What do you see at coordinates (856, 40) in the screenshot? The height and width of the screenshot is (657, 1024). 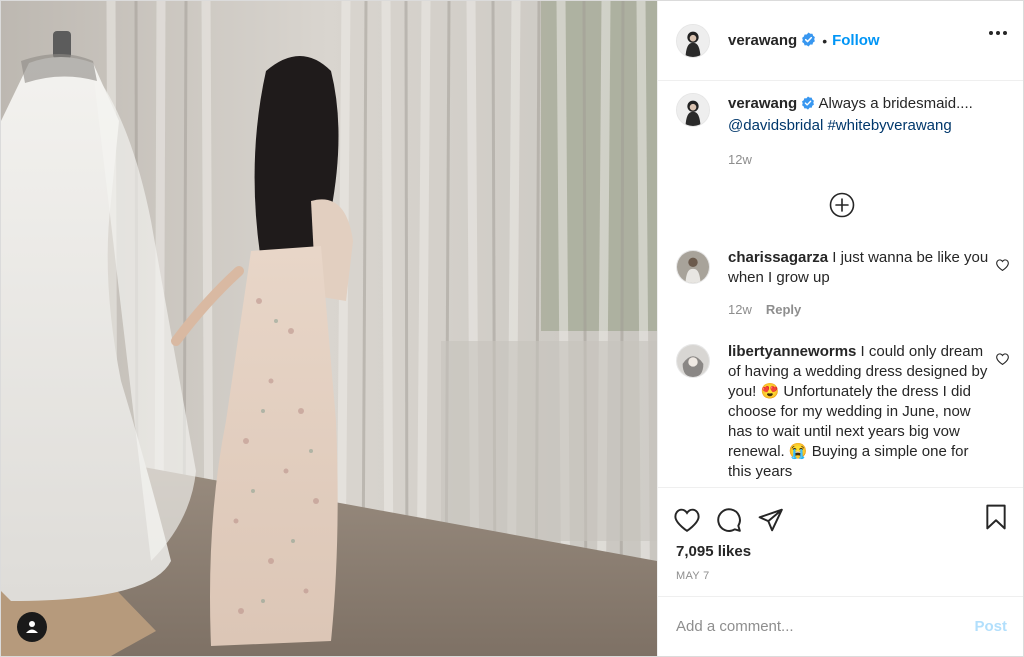 I see `follow-button: Follow` at bounding box center [856, 40].